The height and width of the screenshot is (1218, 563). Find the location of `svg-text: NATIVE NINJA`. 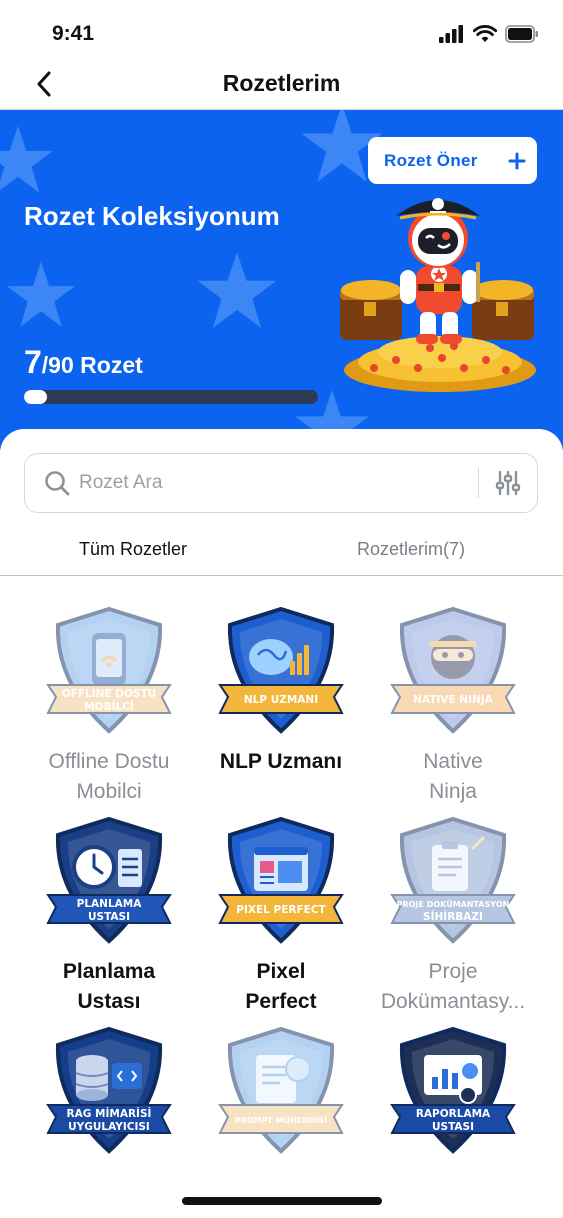

svg-text: NATIVE NINJA is located at coordinates (453, 700).